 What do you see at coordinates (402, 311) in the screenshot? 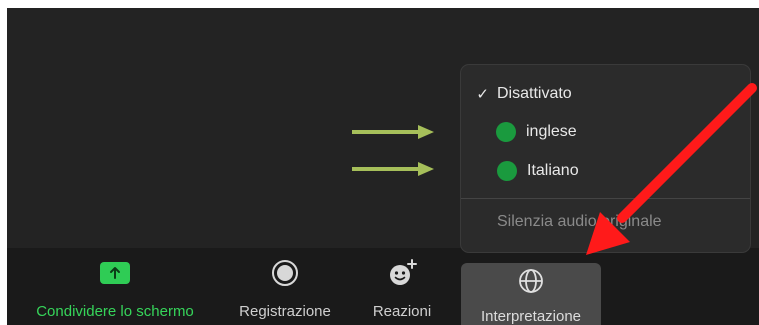
I see `reactions-label: Reazioni` at bounding box center [402, 311].